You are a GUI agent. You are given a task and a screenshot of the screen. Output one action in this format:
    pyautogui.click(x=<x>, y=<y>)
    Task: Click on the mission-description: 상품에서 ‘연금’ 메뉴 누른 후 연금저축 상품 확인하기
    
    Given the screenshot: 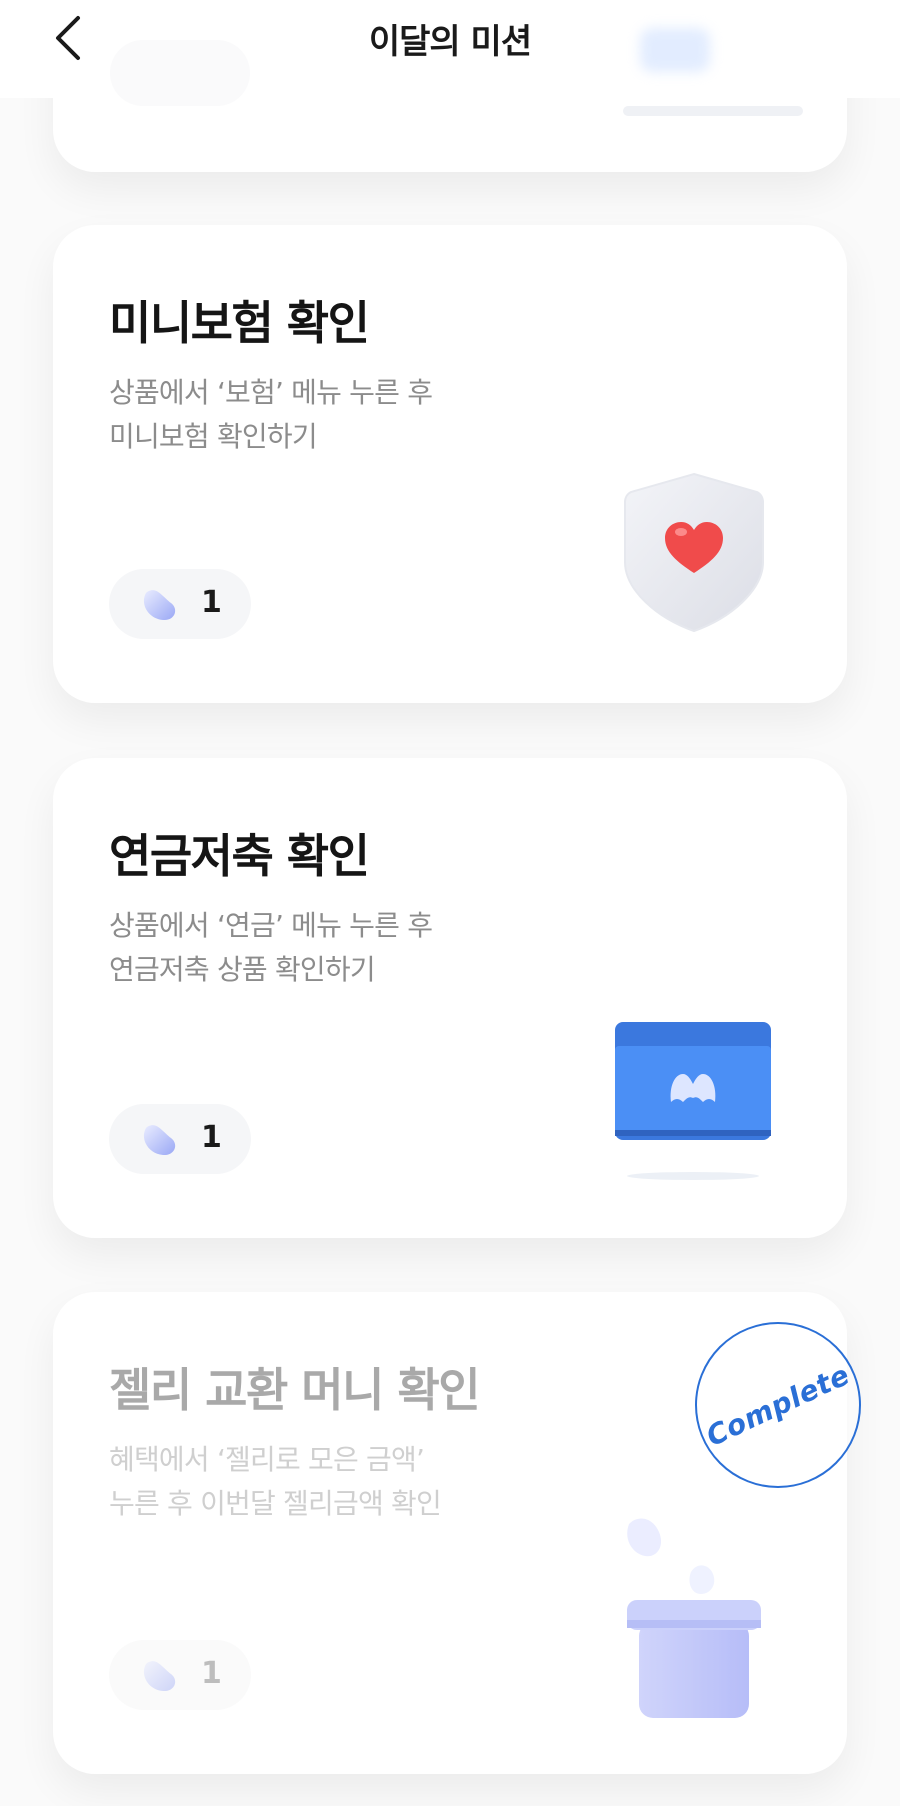 What is the action you would take?
    pyautogui.click(x=319, y=948)
    